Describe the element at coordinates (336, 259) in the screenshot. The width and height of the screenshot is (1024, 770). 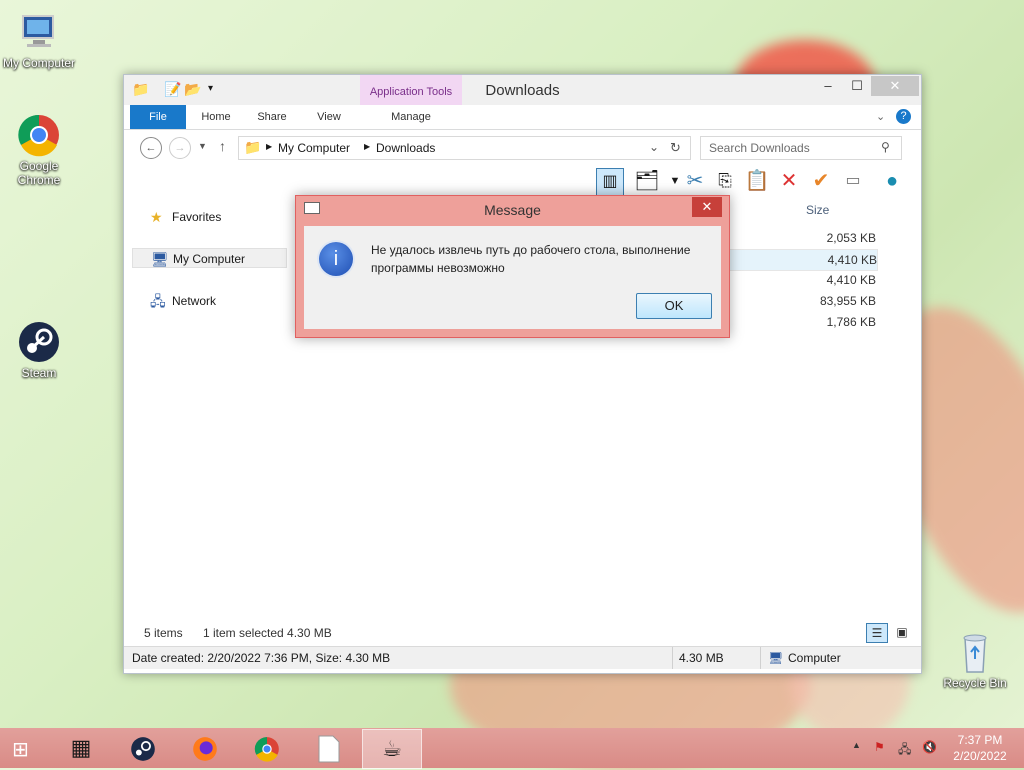
I see `info-icon: i` at that location.